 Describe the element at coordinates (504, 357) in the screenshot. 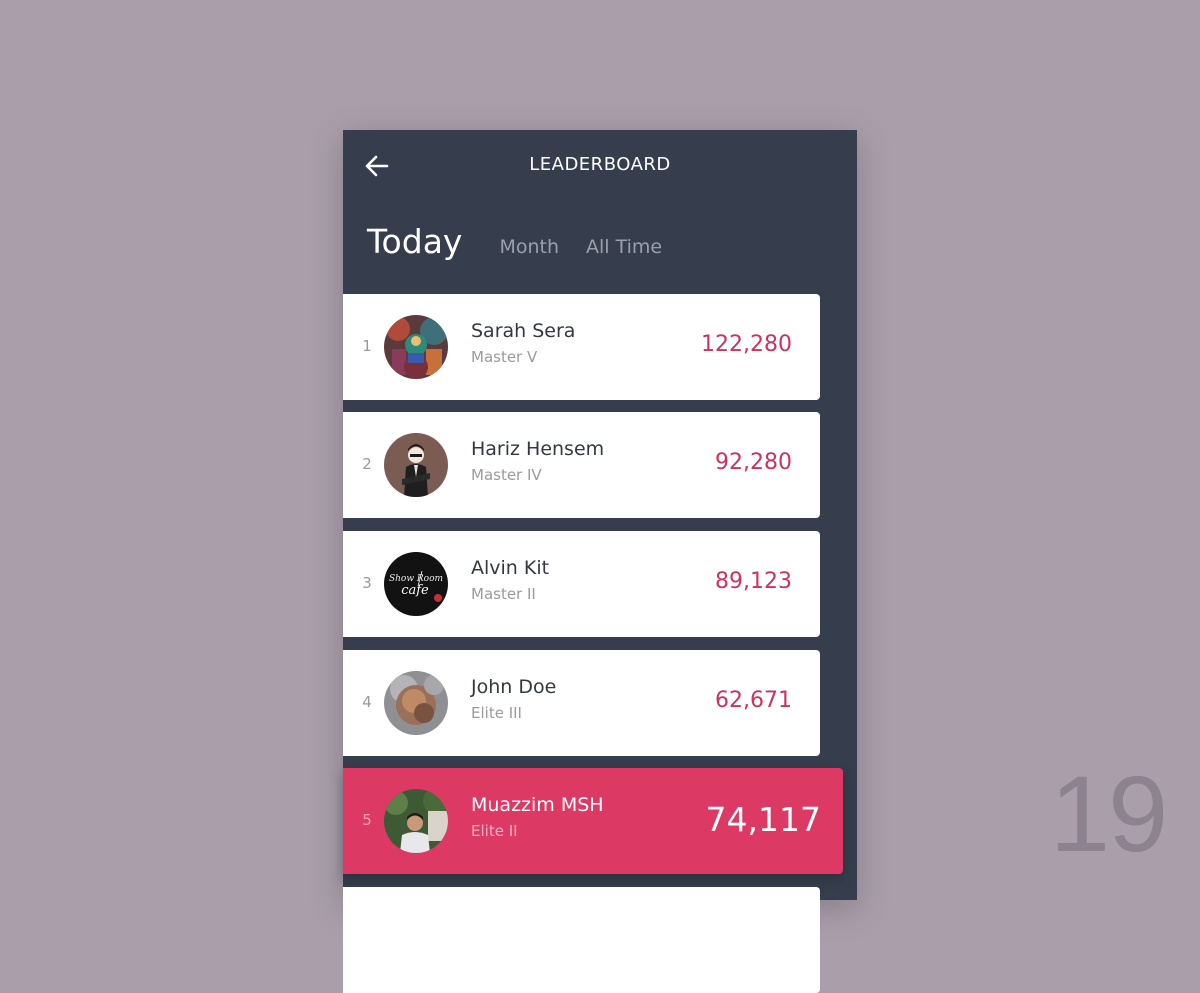

I see `player-level: Master V` at that location.